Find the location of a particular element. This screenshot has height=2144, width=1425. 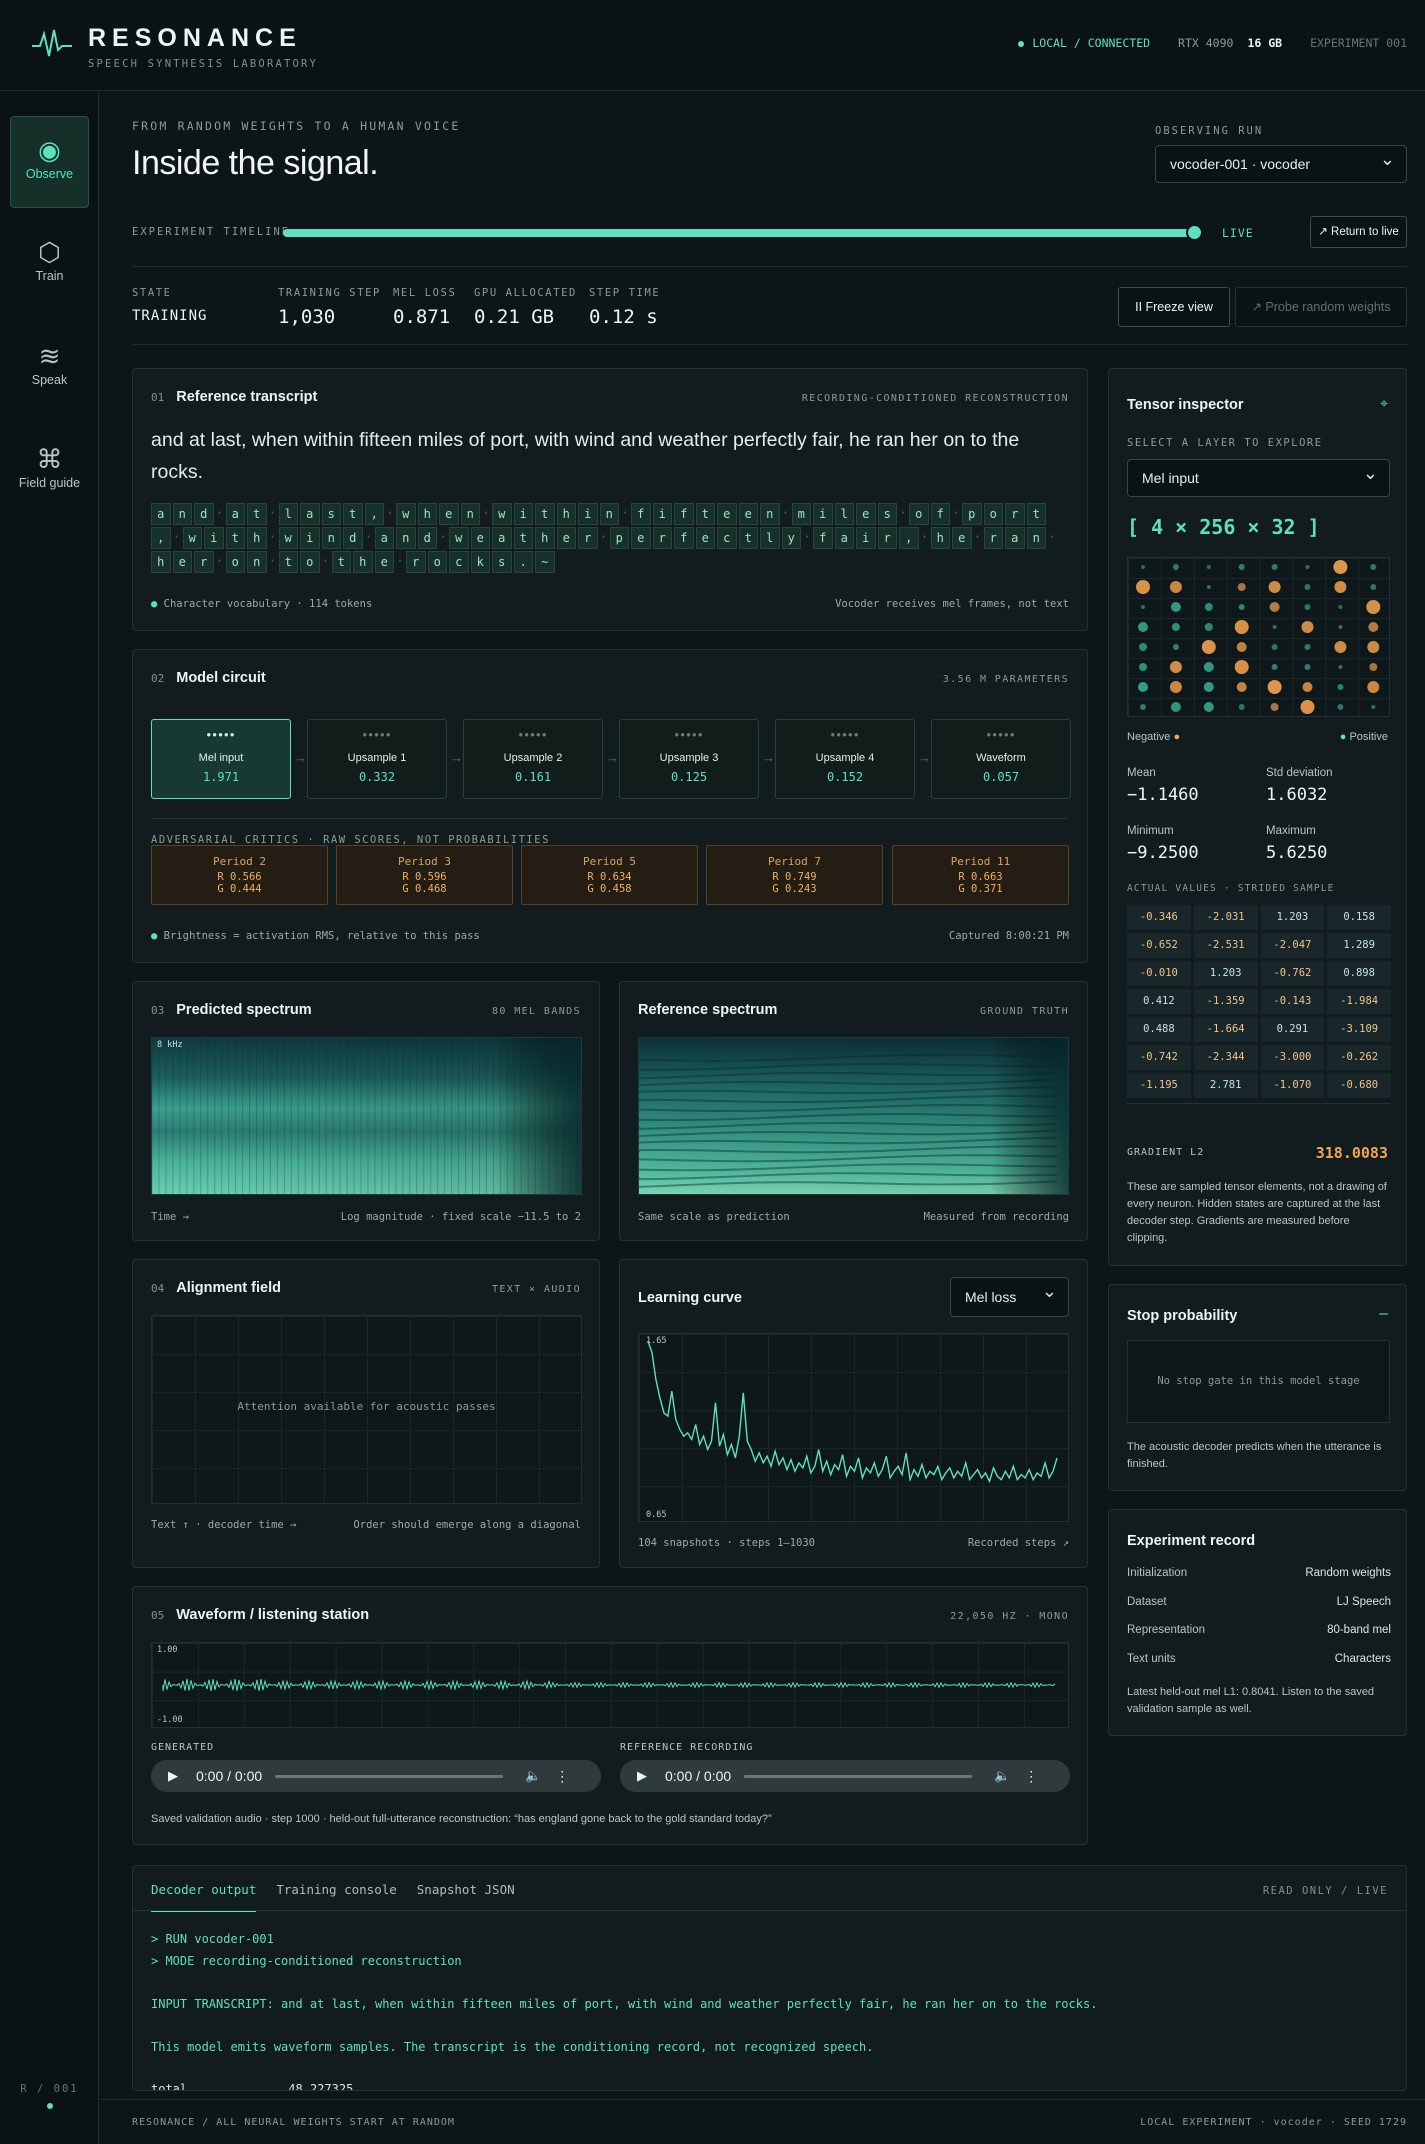

char-token: s is located at coordinates (502, 562).